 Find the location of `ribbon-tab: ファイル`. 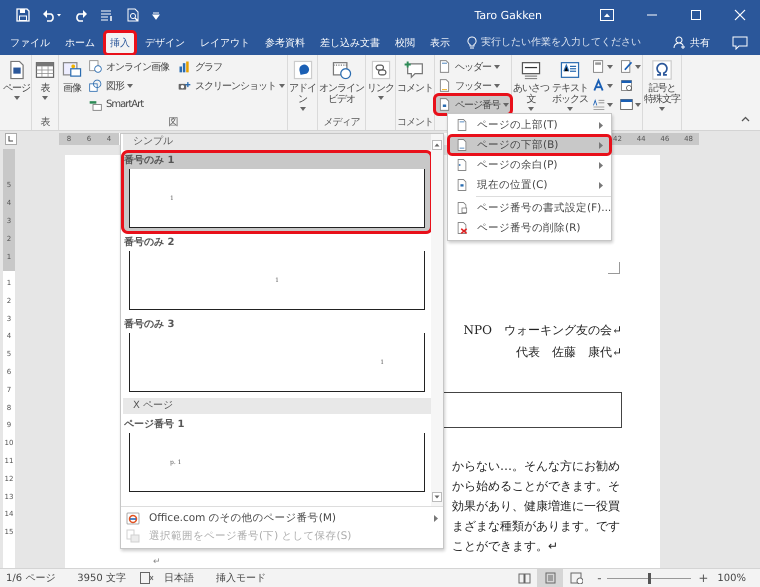

ribbon-tab: ファイル is located at coordinates (30, 43).